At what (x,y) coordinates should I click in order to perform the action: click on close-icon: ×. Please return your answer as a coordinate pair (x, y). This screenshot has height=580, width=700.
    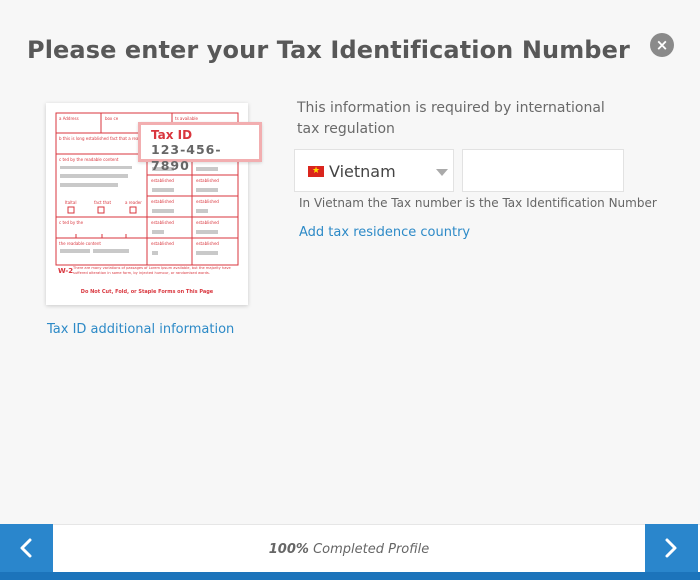
    Looking at the image, I should click on (662, 45).